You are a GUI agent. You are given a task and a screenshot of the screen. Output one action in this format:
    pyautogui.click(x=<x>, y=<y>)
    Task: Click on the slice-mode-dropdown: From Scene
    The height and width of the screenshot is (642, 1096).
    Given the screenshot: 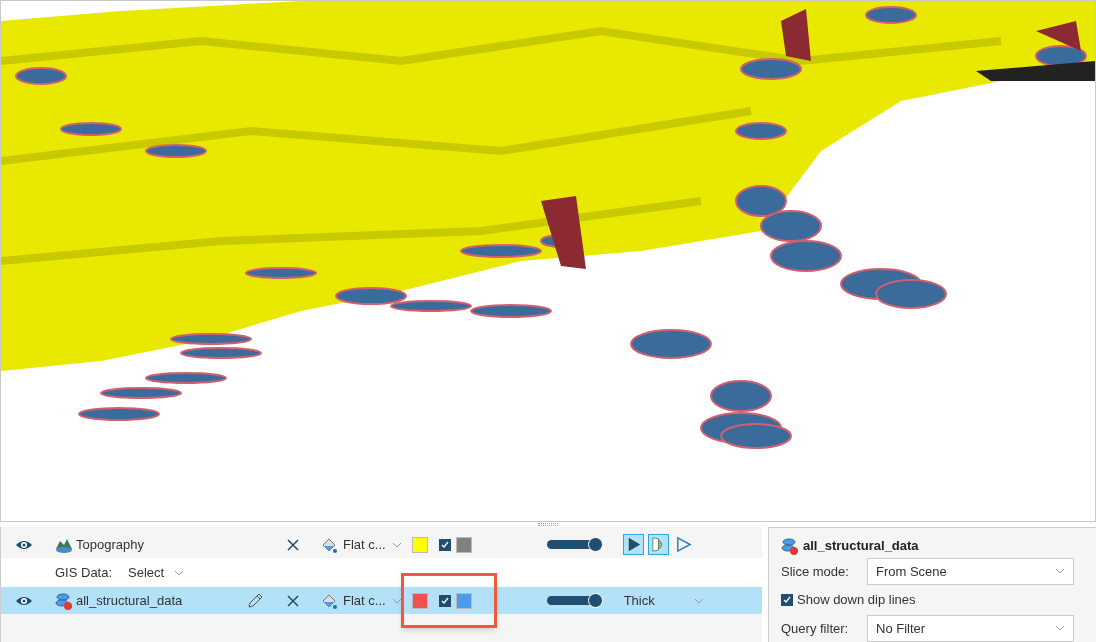 What is the action you would take?
    pyautogui.click(x=970, y=571)
    